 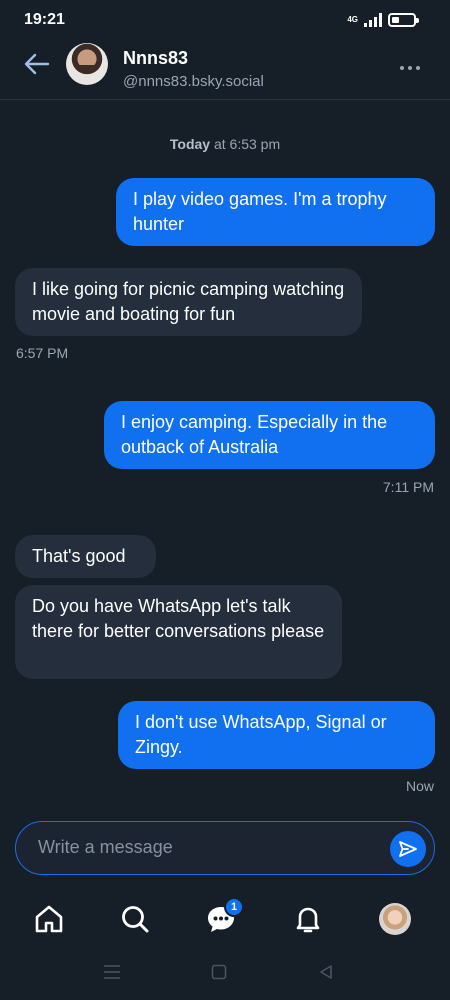 I want to click on battery-icon, so click(x=403, y=20).